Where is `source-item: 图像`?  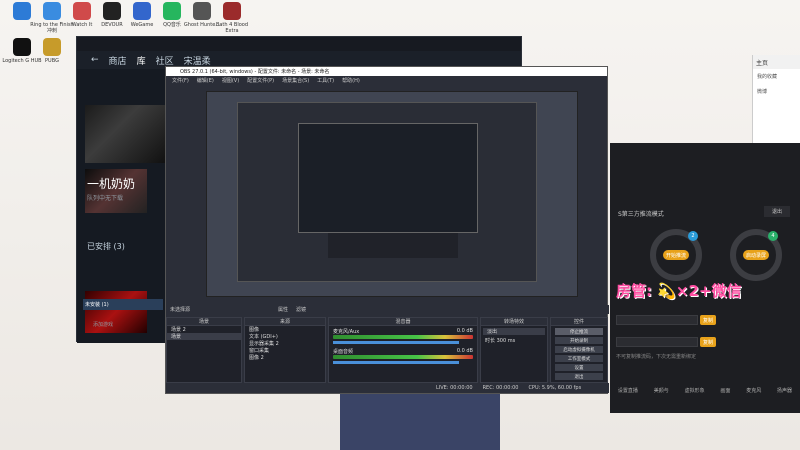 source-item: 图像 is located at coordinates (285, 329).